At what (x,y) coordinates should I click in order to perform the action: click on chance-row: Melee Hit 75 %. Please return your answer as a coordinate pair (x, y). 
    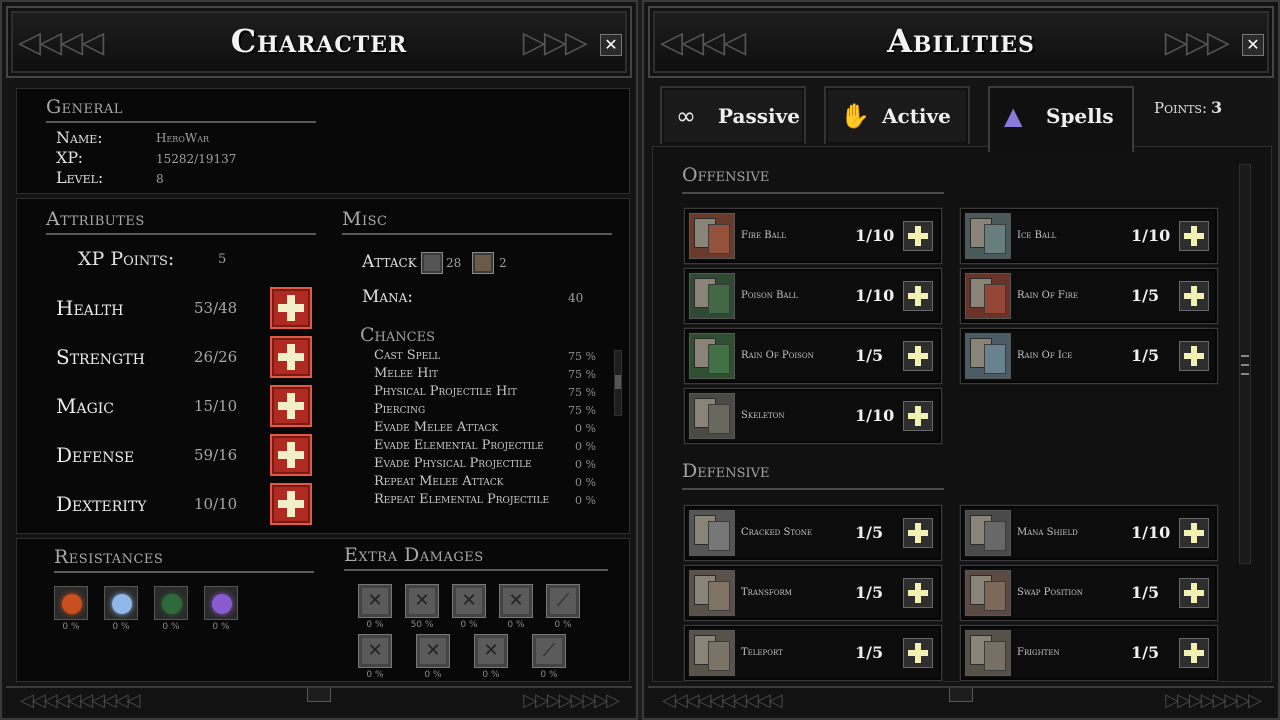
    Looking at the image, I should click on (485, 375).